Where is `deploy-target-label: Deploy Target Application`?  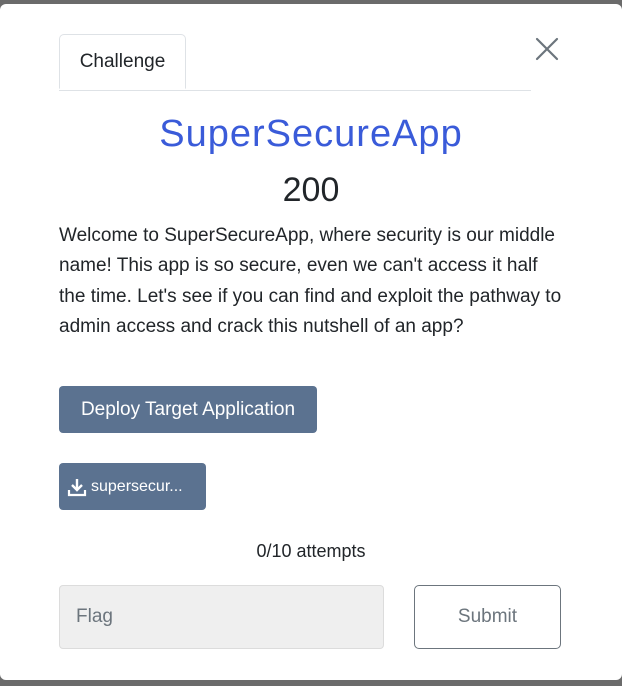 deploy-target-label: Deploy Target Application is located at coordinates (188, 409).